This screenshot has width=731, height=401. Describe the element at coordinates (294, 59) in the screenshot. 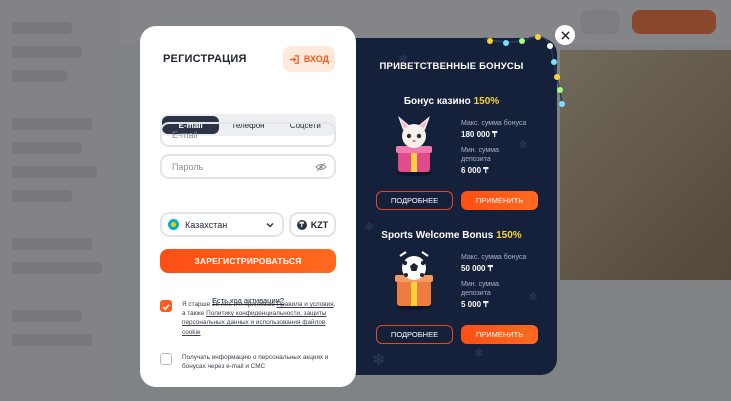

I see `login-icon` at that location.